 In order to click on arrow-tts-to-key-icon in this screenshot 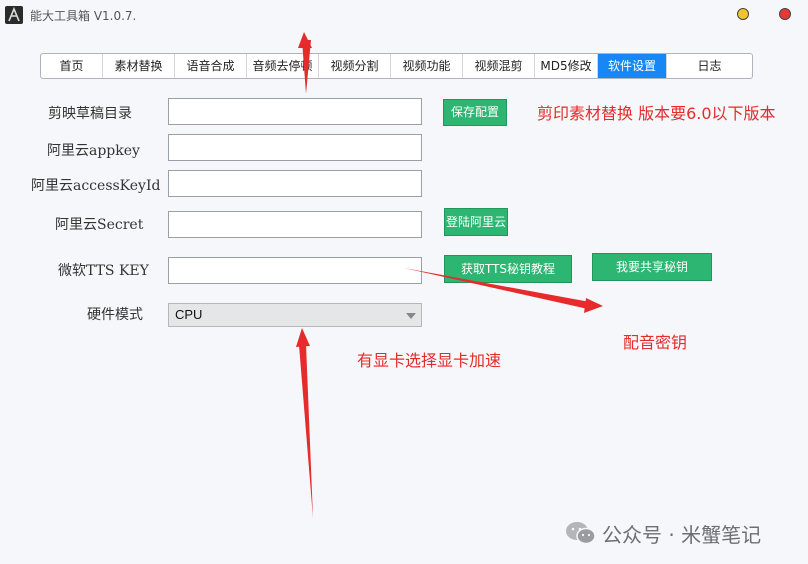, I will do `click(497, 288)`.